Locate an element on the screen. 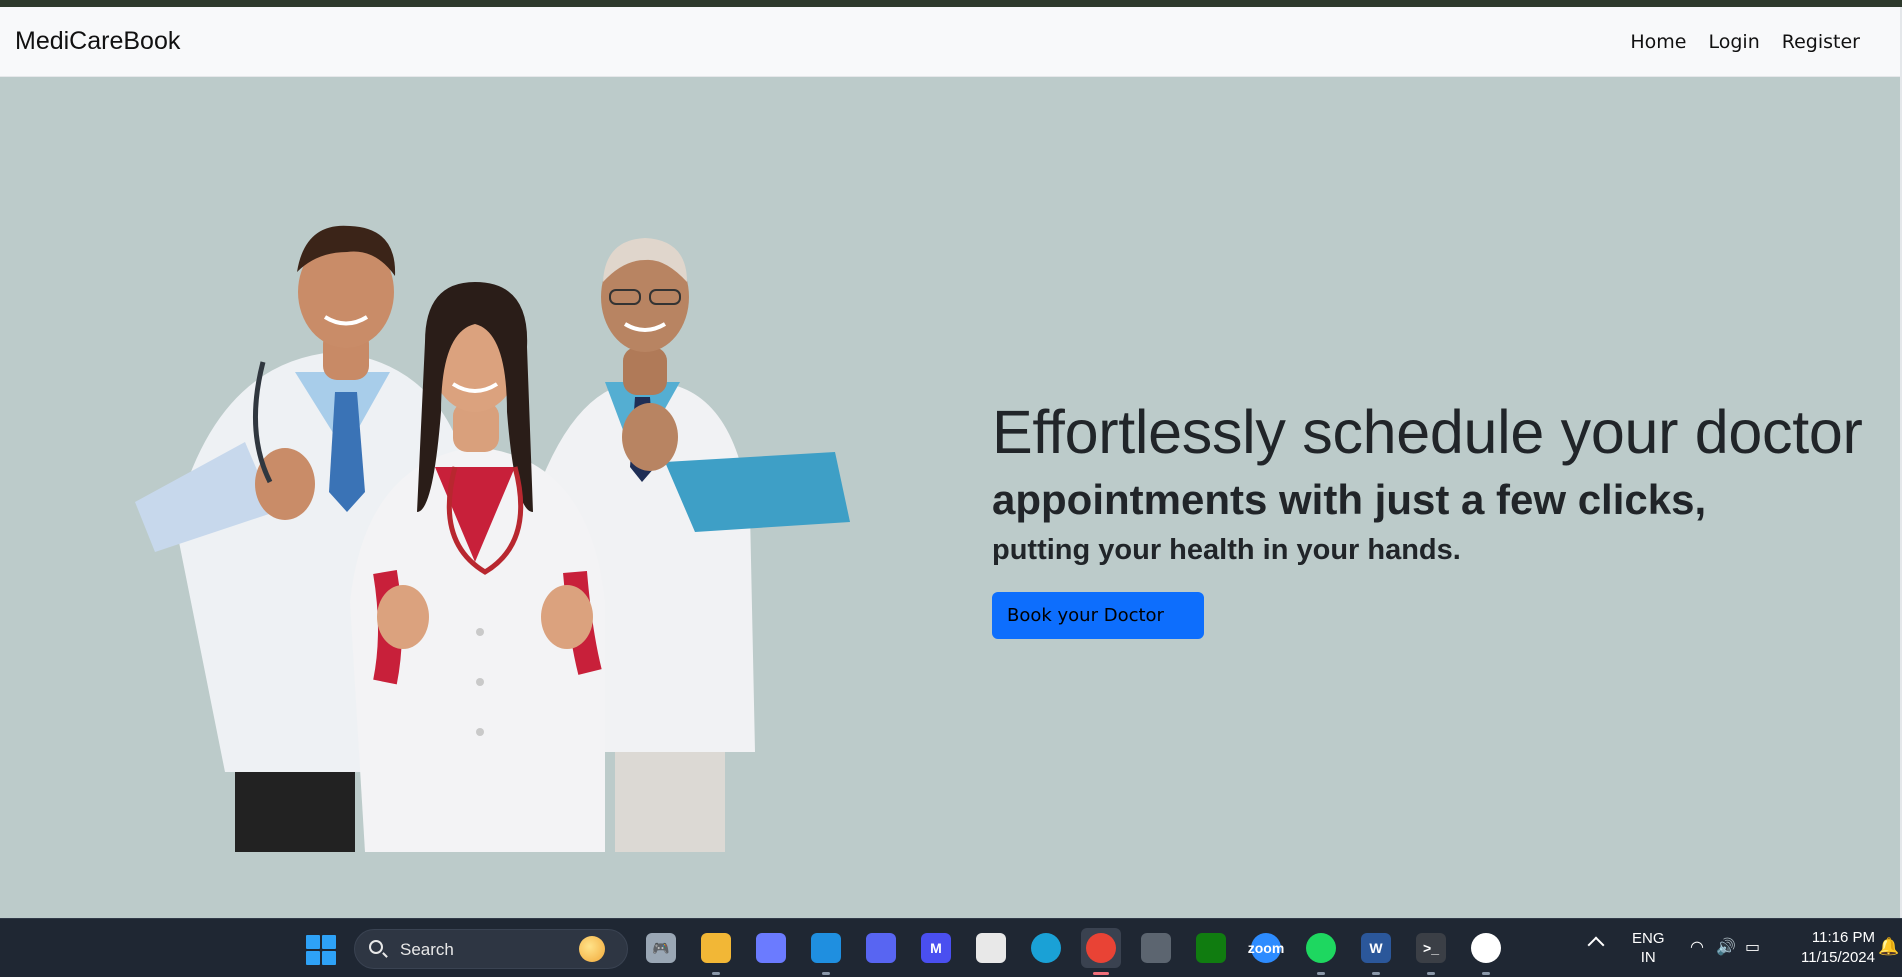 This screenshot has height=977, width=1902. gamepad-glyph: 🎮 is located at coordinates (661, 948).